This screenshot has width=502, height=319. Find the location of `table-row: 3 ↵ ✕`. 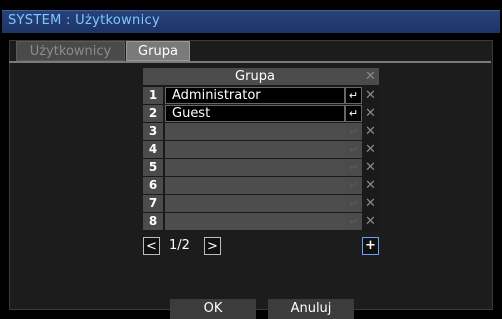

table-row: 3 ↵ ✕ is located at coordinates (261, 131).